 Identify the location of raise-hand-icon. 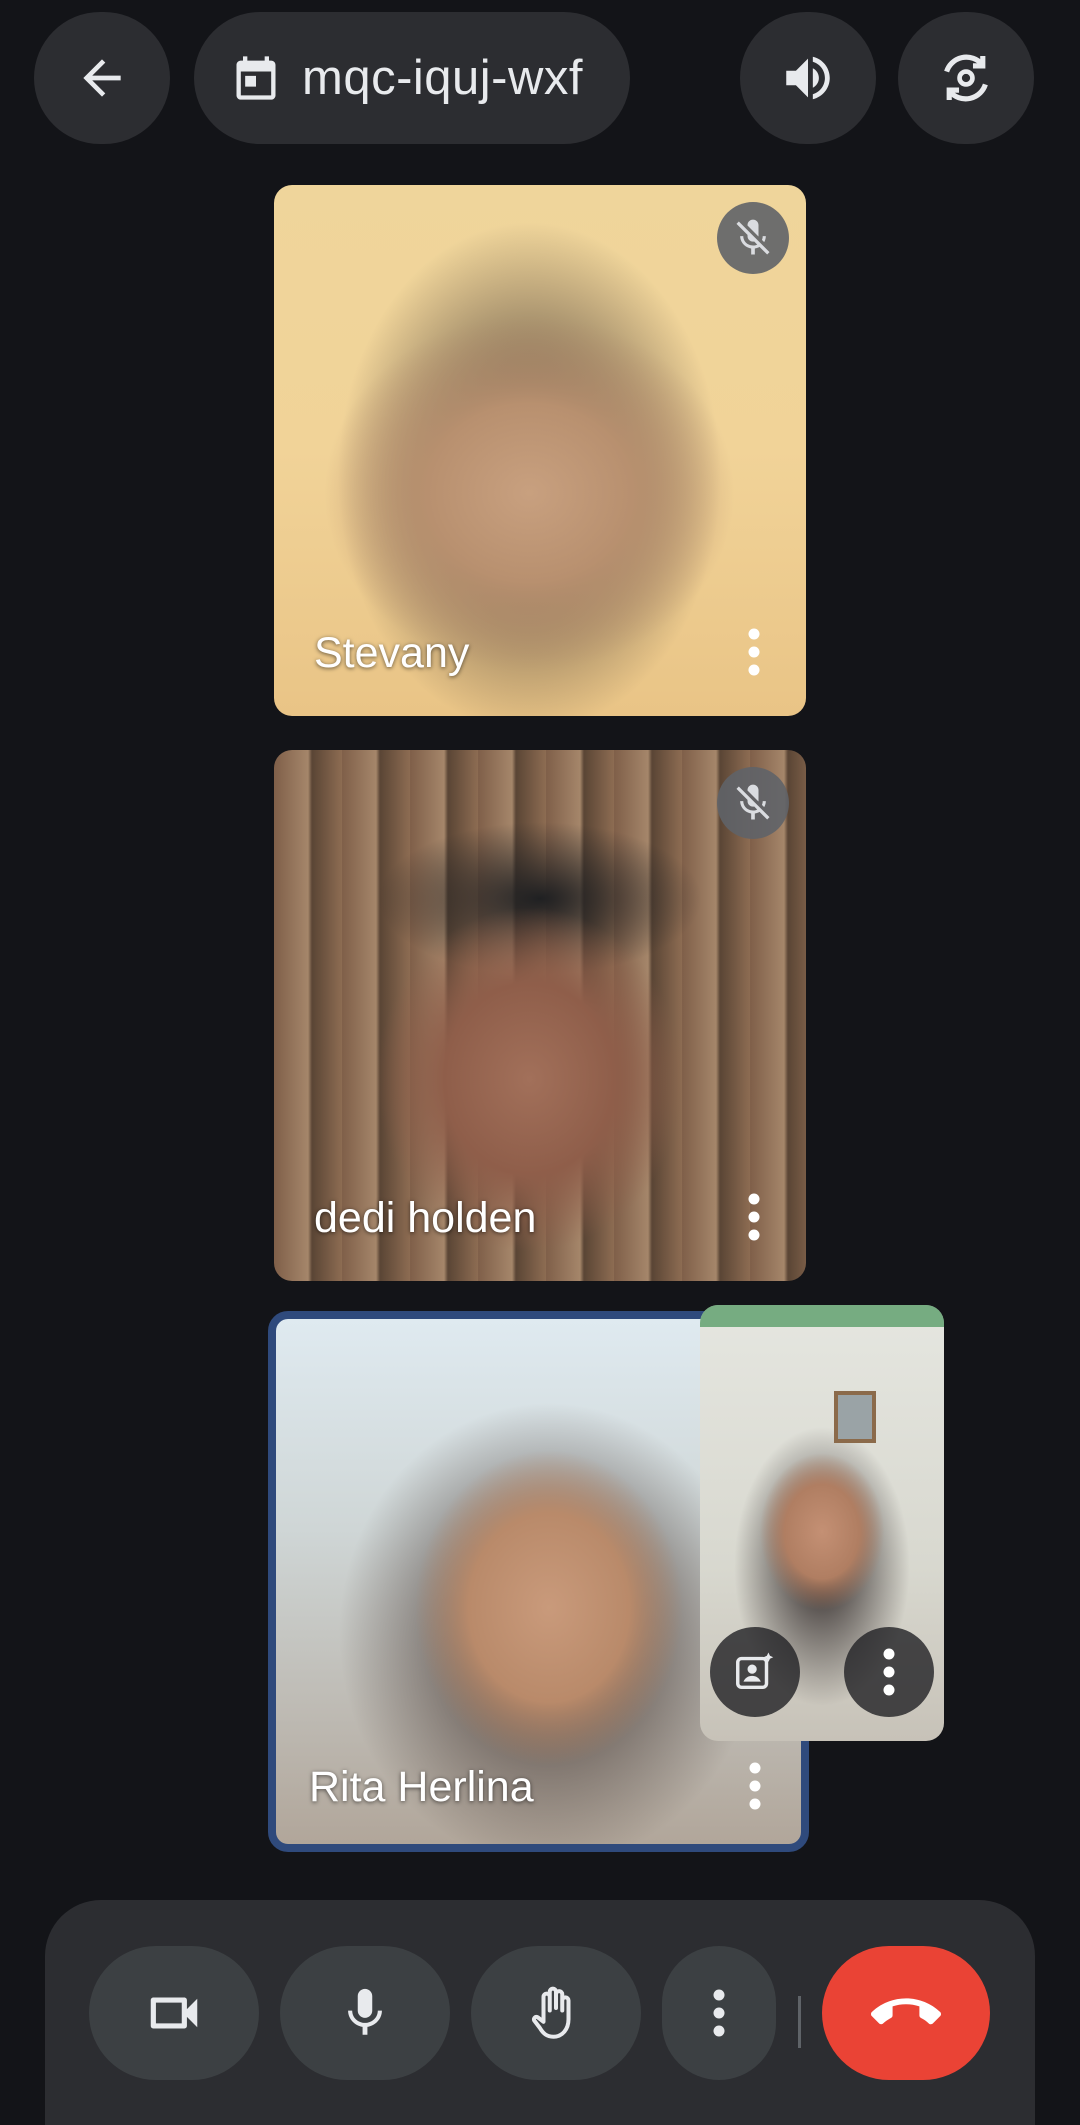
(551, 2012).